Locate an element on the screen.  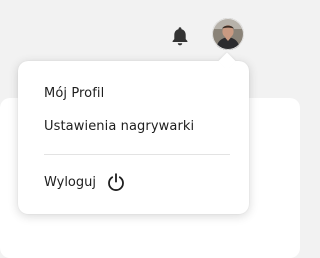
menu-divider is located at coordinates (137, 154).